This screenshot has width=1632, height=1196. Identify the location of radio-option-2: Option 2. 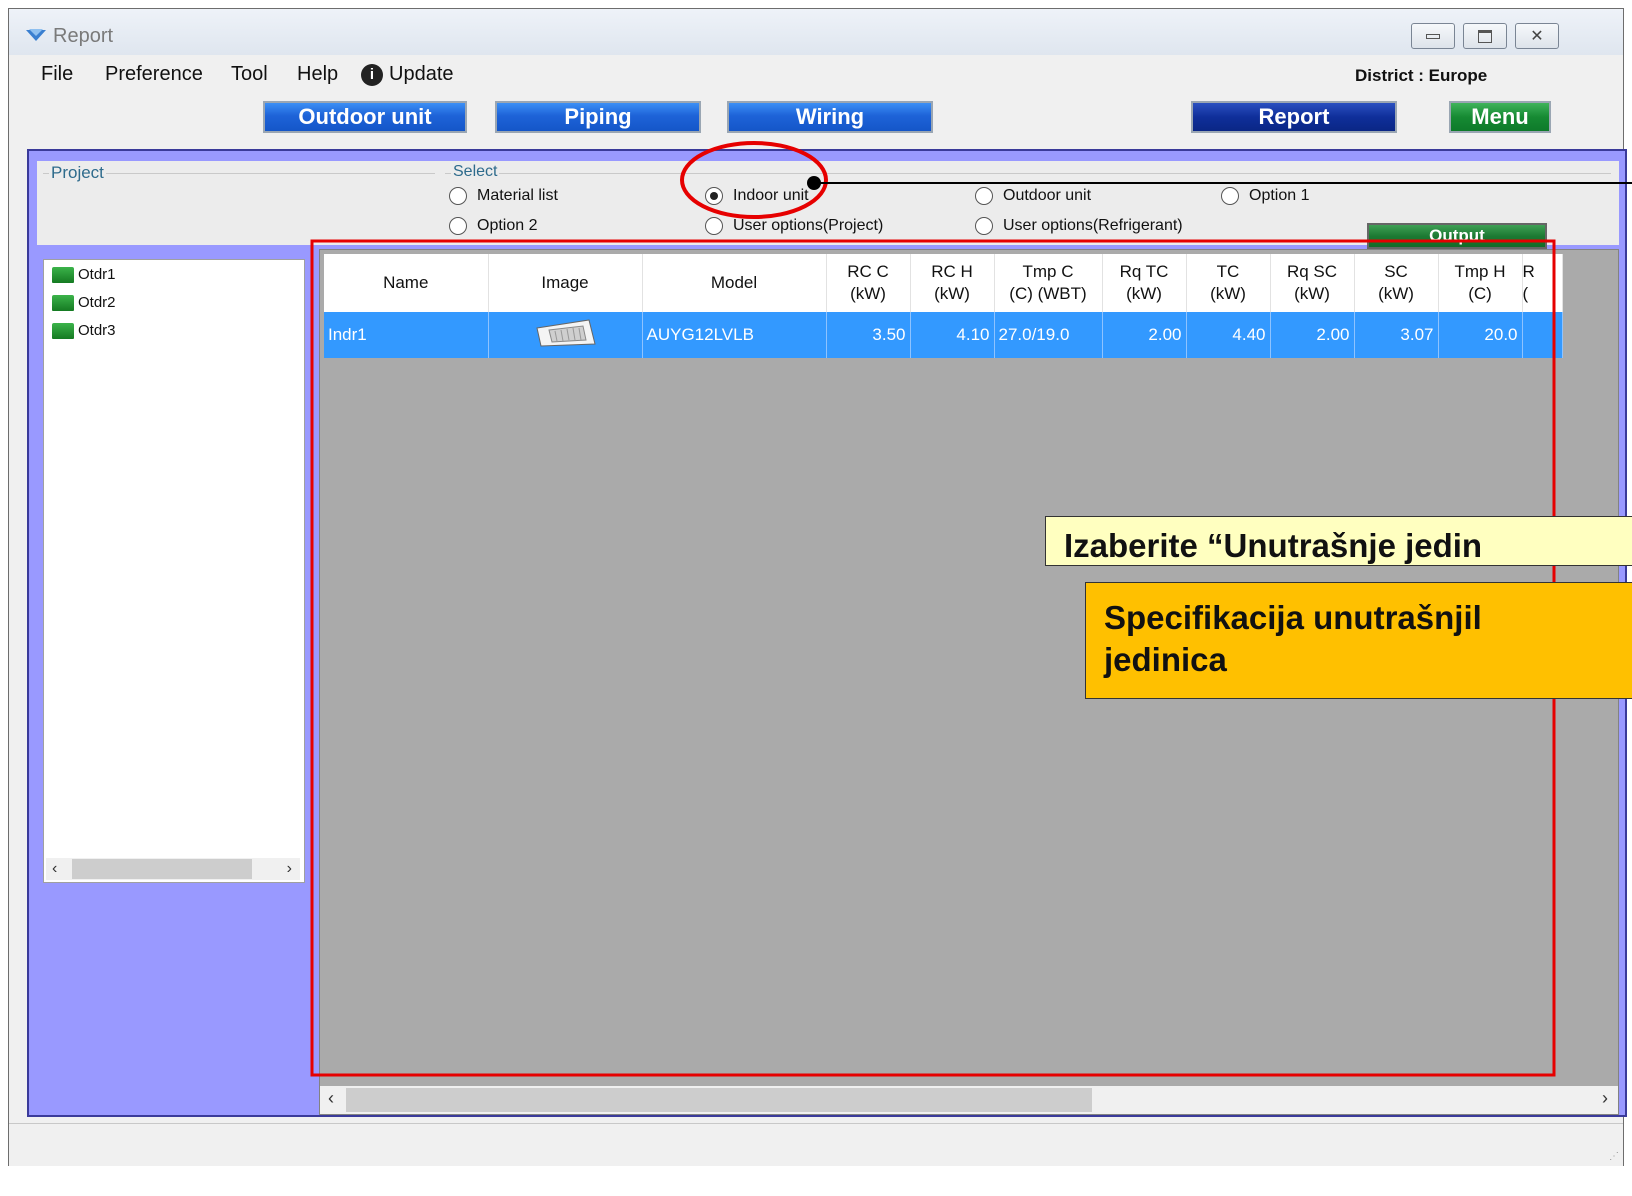
(493, 226).